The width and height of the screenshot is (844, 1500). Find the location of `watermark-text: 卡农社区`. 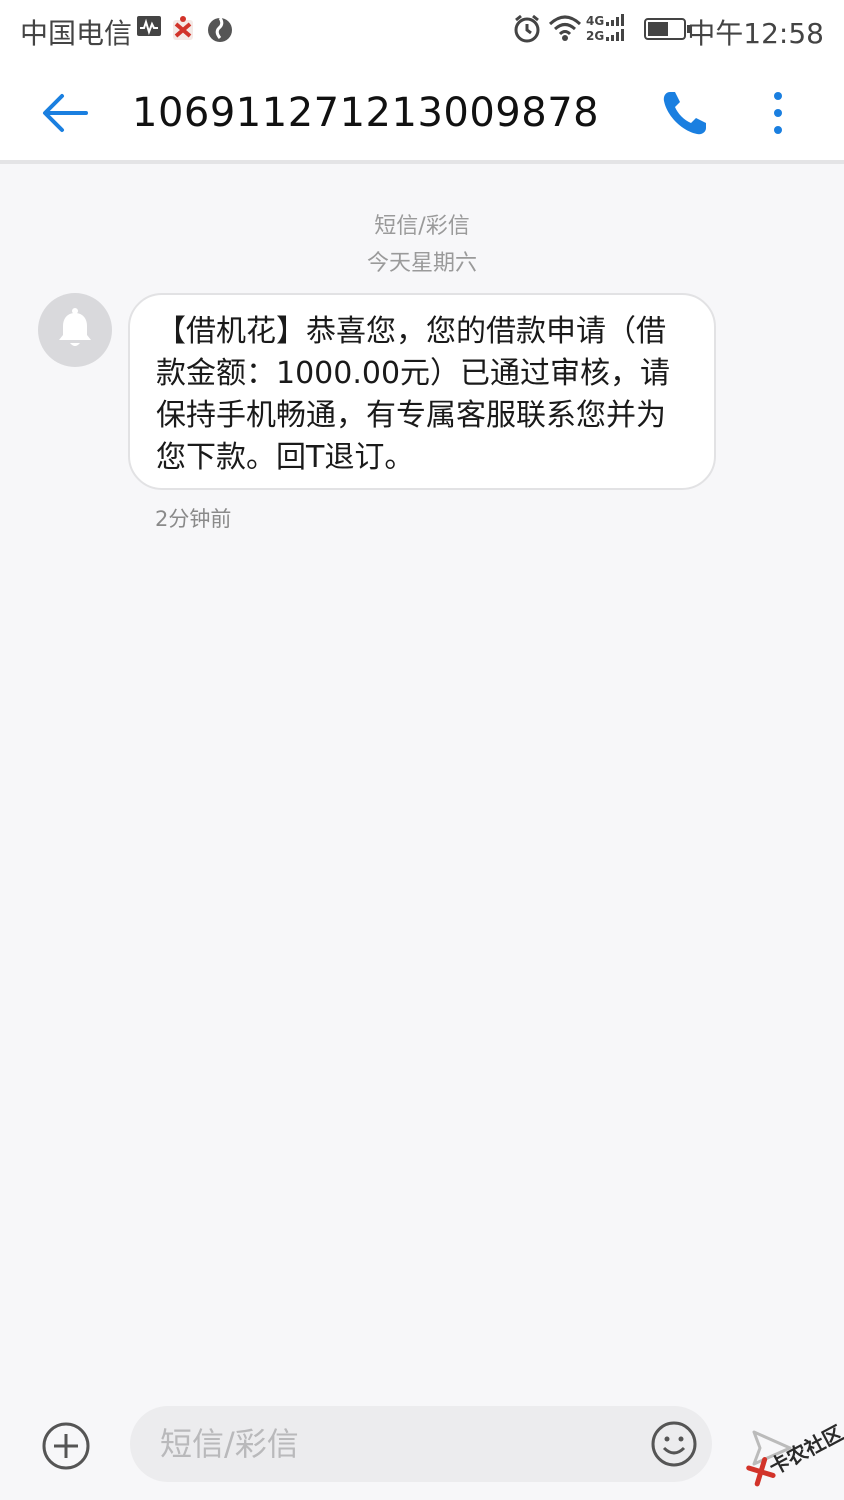

watermark-text: 卡农社区 is located at coordinates (804, 1450).